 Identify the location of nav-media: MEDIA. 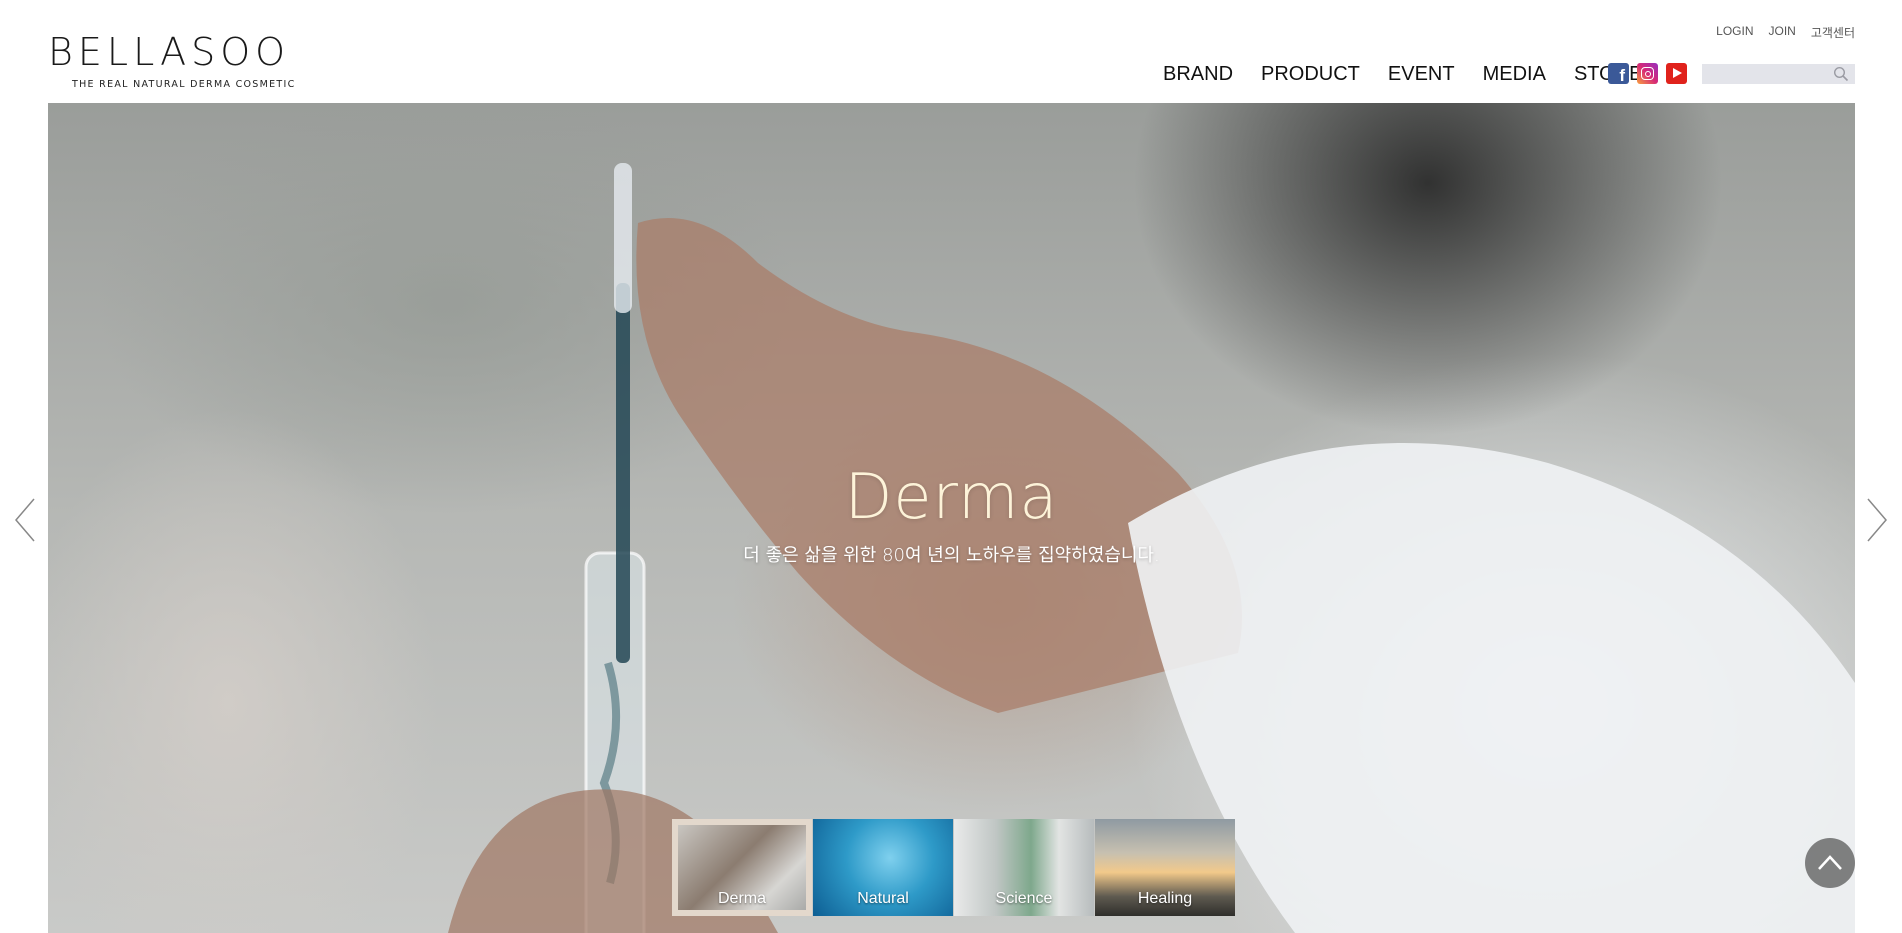
(1514, 74).